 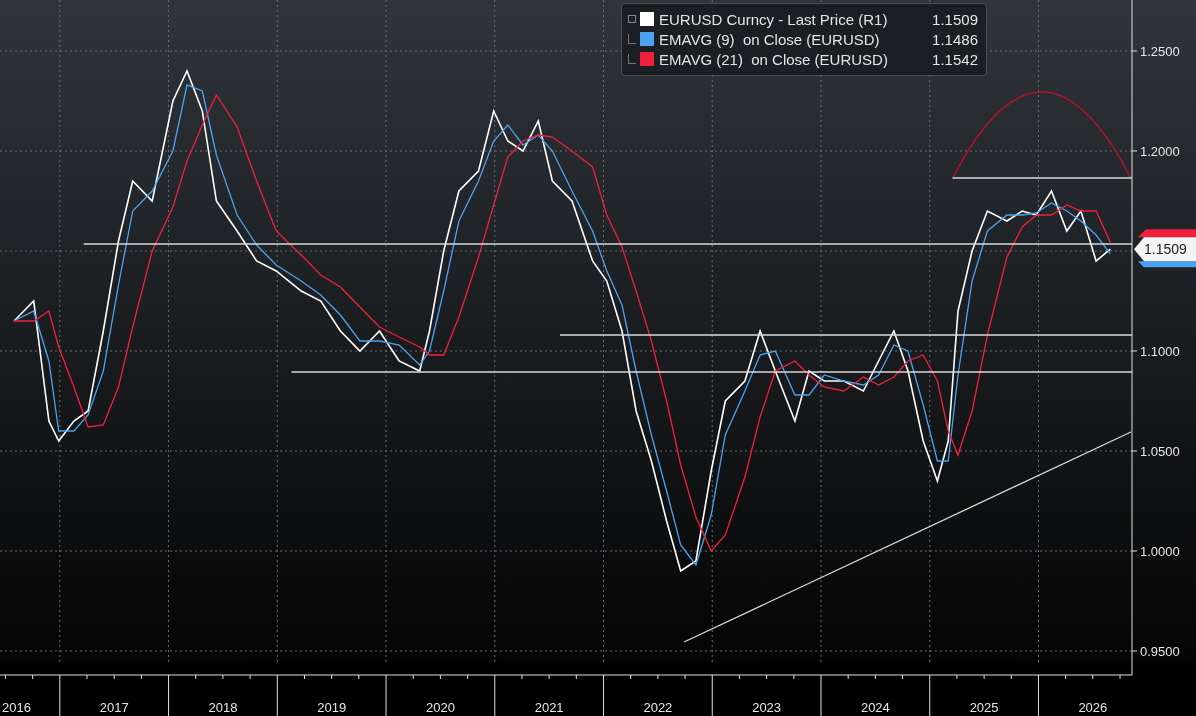 I want to click on y-tick-label: 1.0000, so click(x=1160, y=551).